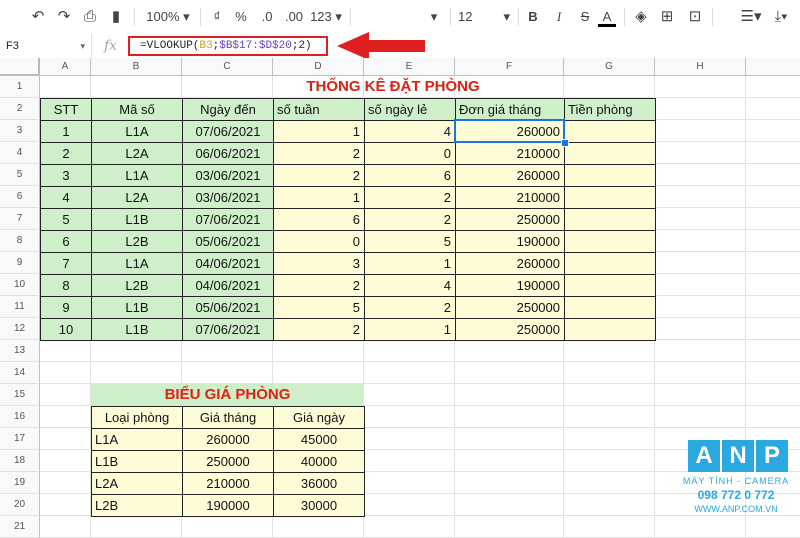 The height and width of the screenshot is (538, 800). I want to click on more-formats-button: 123 ▾, so click(326, 17).